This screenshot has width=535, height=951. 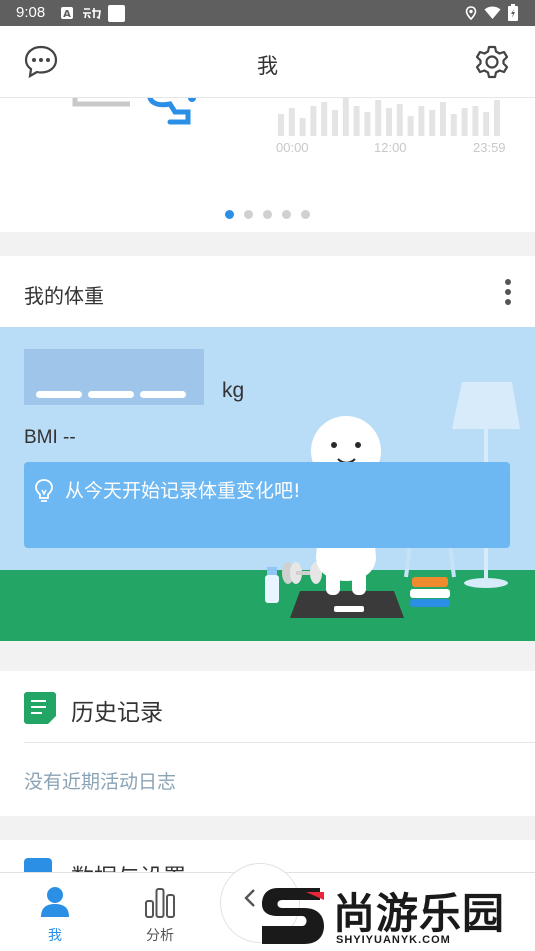 I want to click on tick-label: 23:59, so click(x=489, y=147).